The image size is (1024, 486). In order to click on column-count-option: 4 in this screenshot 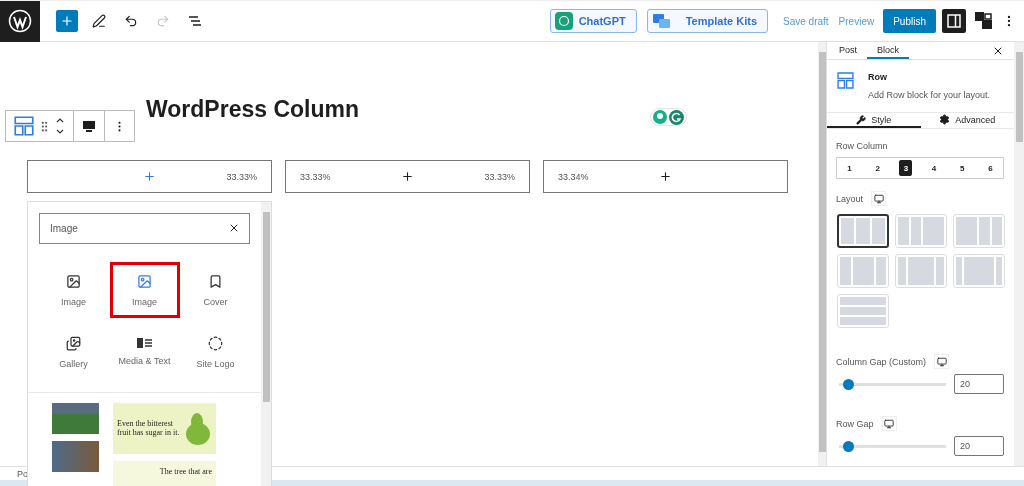, I will do `click(934, 168)`.